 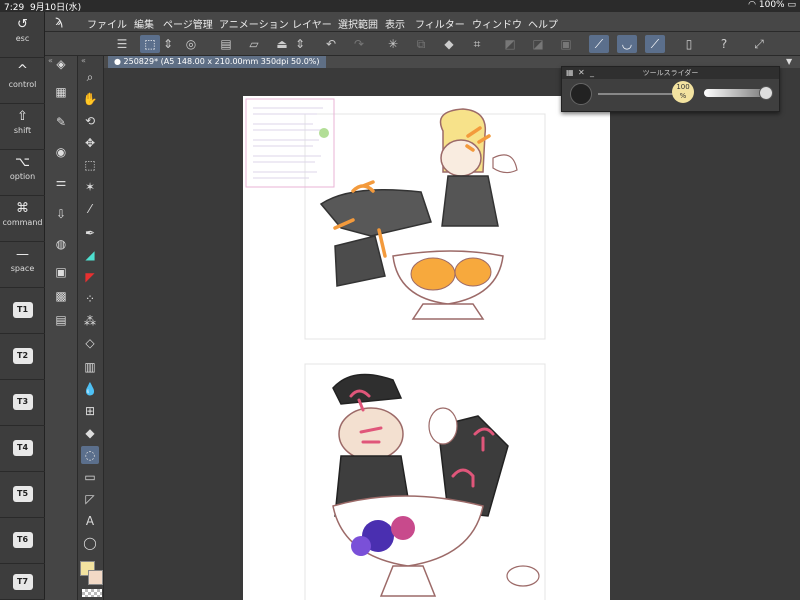 What do you see at coordinates (144, 23) in the screenshot?
I see `menu-edit: 編集` at bounding box center [144, 23].